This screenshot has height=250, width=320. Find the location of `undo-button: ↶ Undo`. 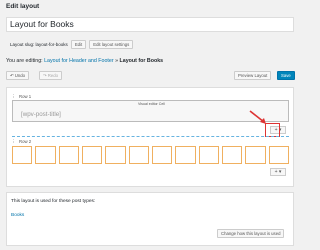

undo-button: ↶ Undo is located at coordinates (18, 75).